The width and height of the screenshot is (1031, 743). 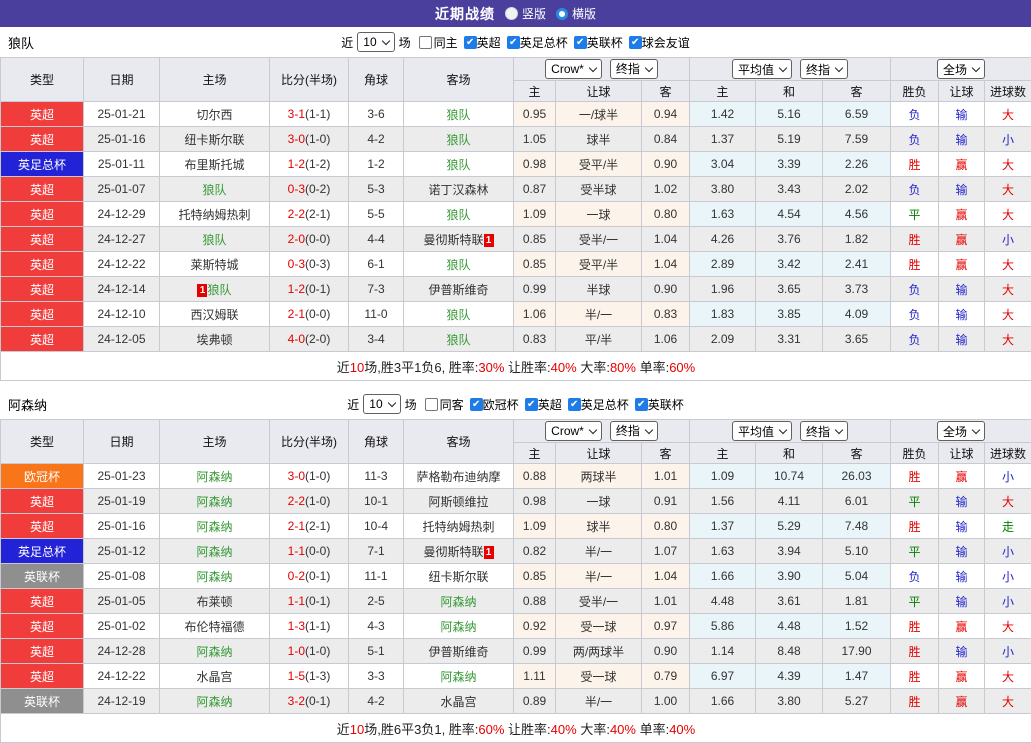 What do you see at coordinates (214, 602) in the screenshot?
I see `team-name-link: 布莱顿` at bounding box center [214, 602].